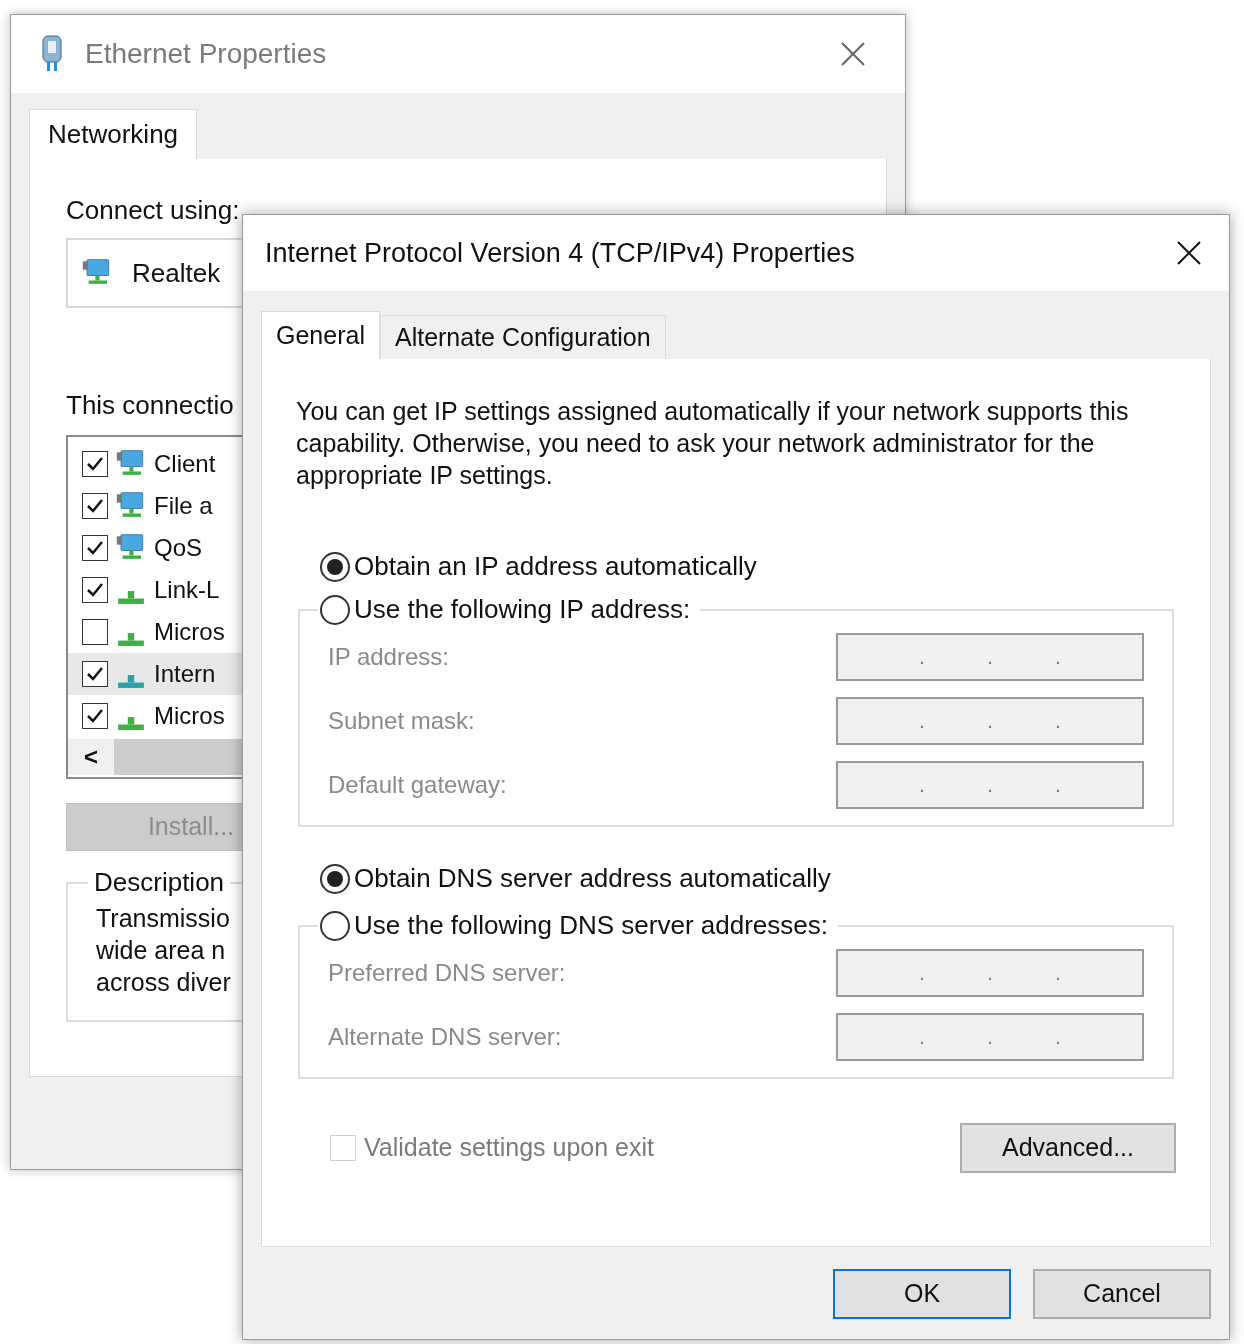 The height and width of the screenshot is (1344, 1244). What do you see at coordinates (113, 134) in the screenshot?
I see `tab: Networking` at bounding box center [113, 134].